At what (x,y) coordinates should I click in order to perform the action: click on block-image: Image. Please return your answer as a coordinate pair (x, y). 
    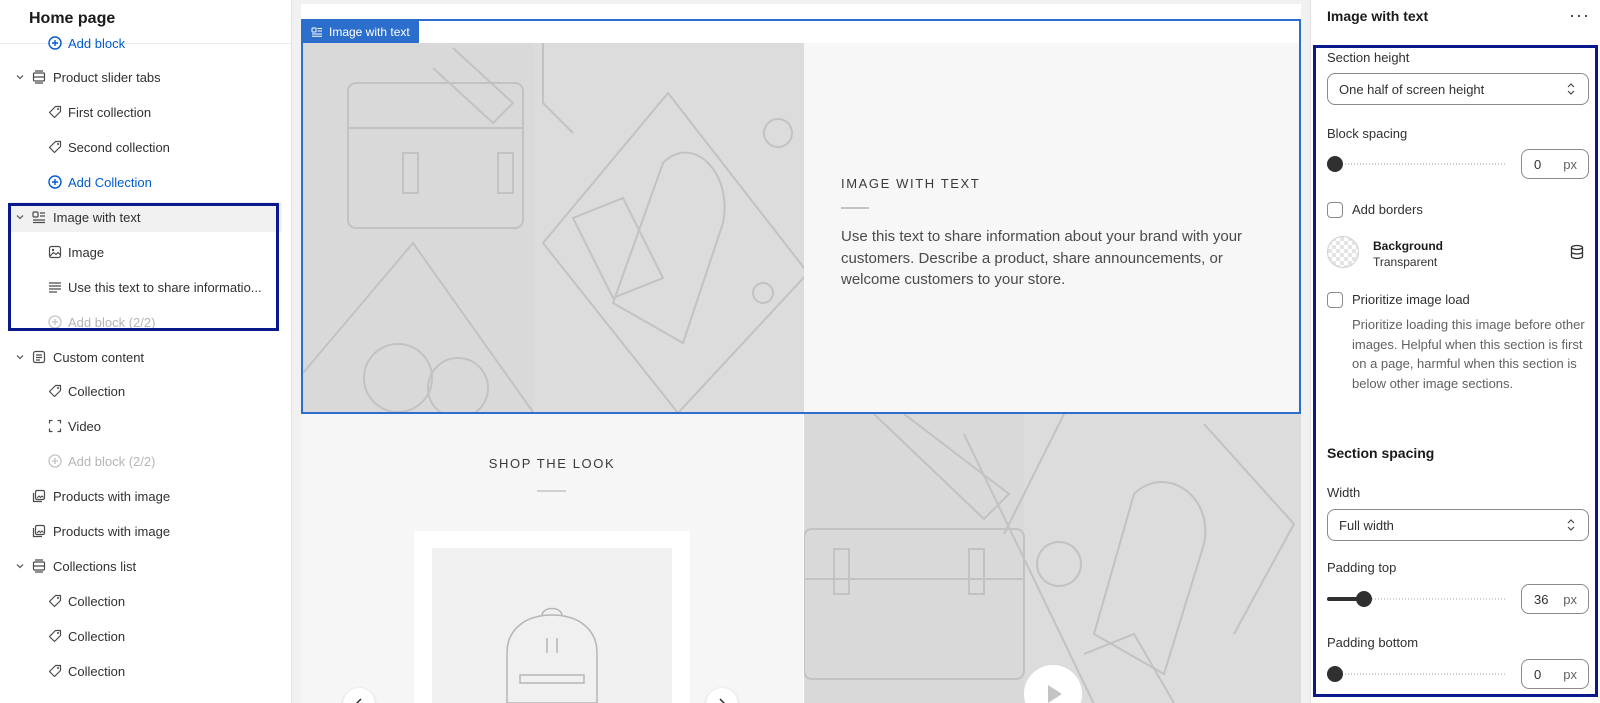
    Looking at the image, I should click on (146, 252).